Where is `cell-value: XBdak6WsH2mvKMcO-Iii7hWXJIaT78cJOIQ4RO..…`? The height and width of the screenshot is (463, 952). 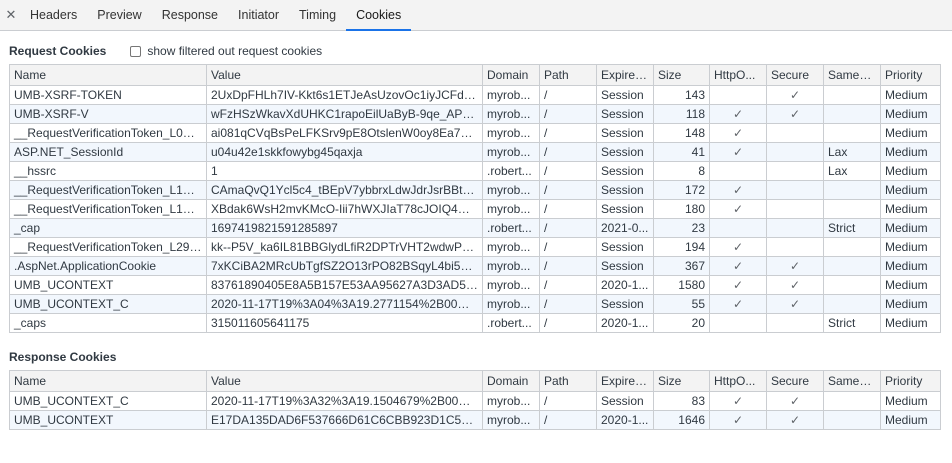 cell-value: XBdak6WsH2mvKMcO-Iii7hWXJIaT78cJOIQ4RO..… is located at coordinates (344, 209).